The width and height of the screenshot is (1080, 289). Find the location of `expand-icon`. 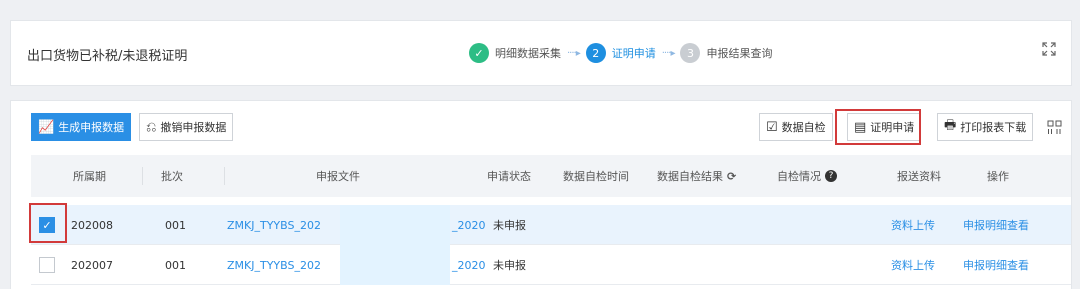

expand-icon is located at coordinates (1049, 49).